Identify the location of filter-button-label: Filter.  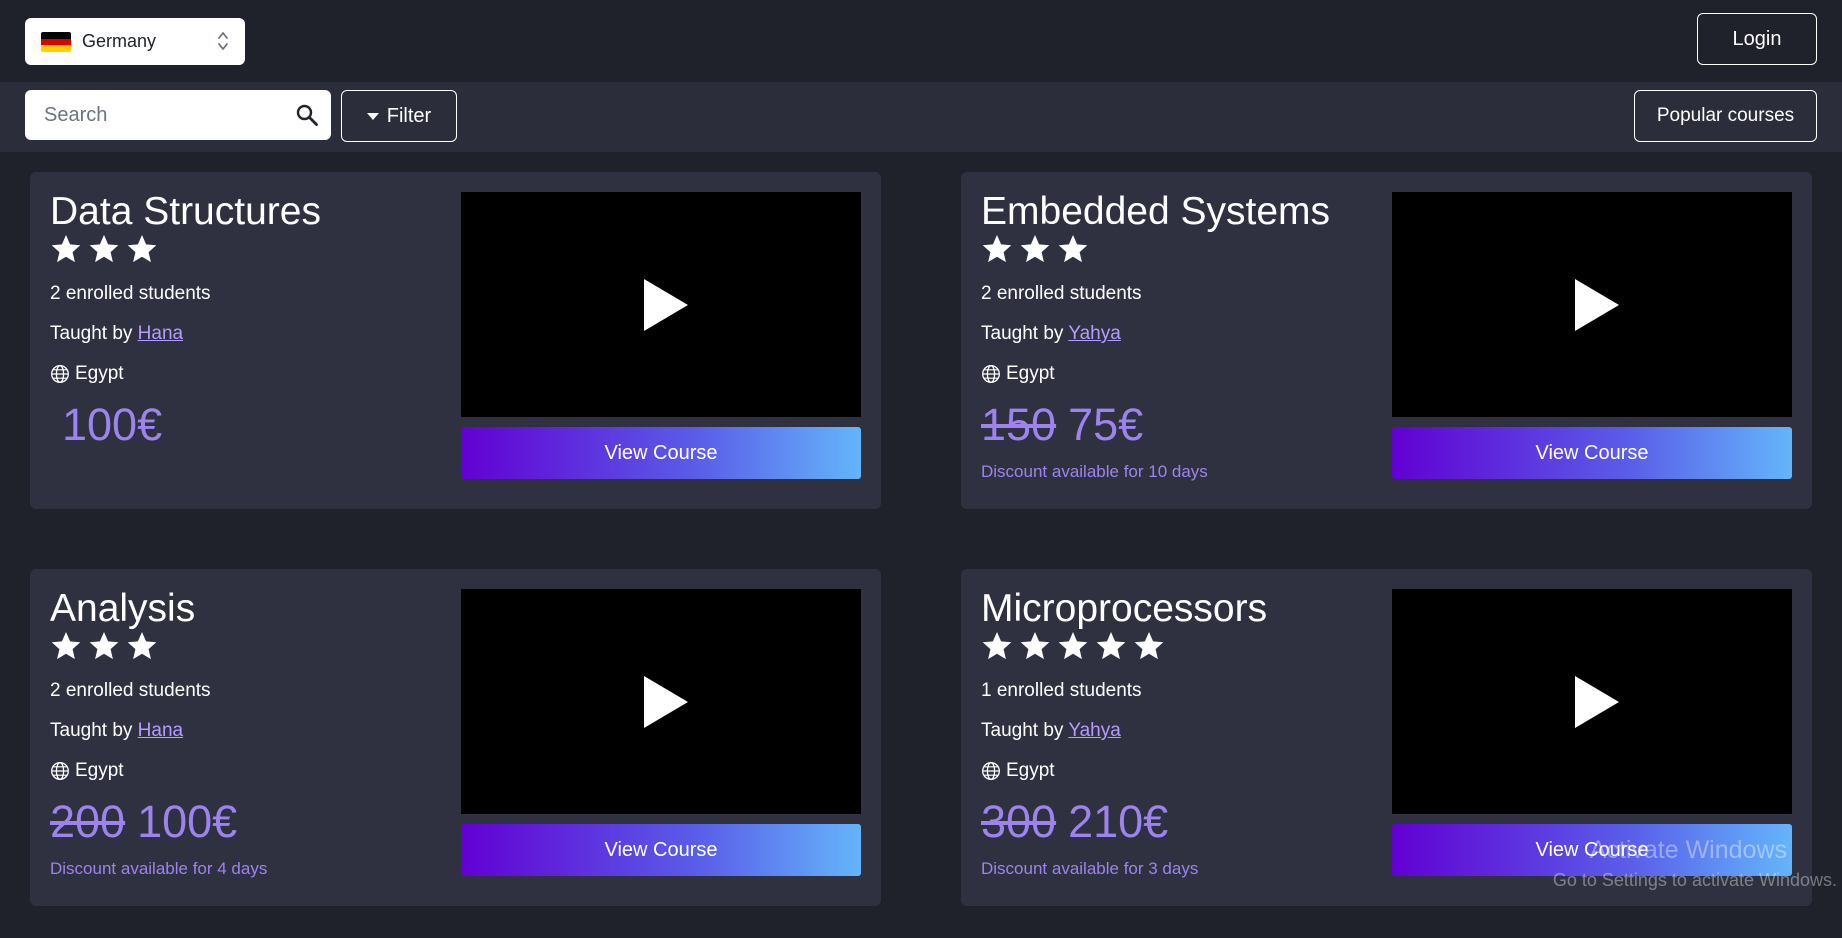
(409, 115).